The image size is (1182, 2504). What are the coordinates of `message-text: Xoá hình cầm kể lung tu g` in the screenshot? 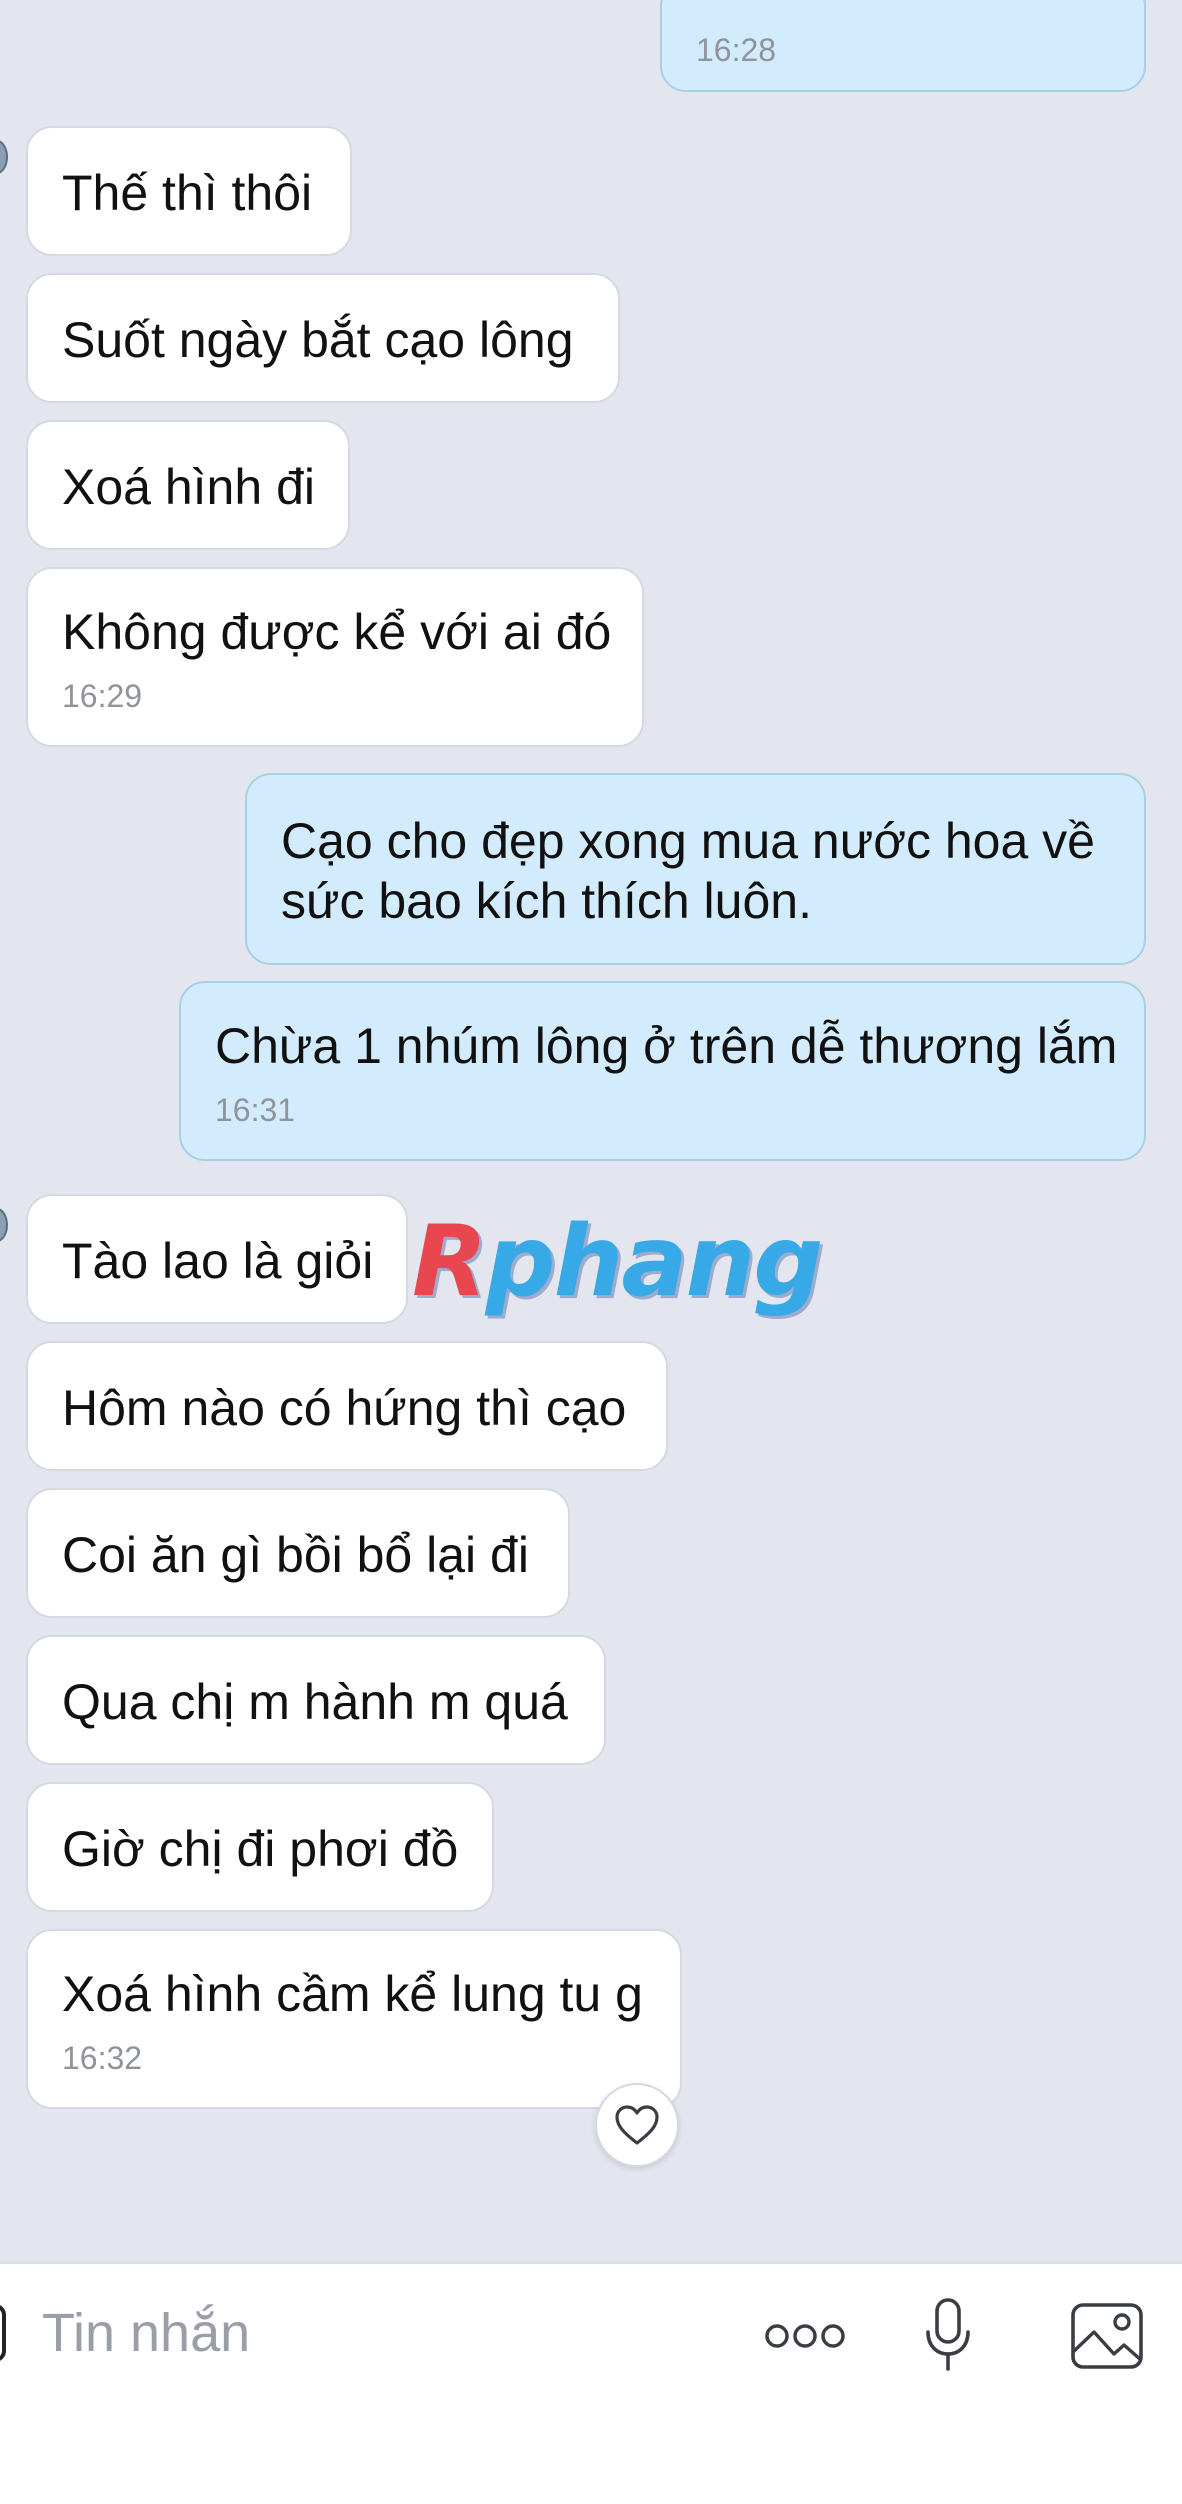 It's located at (352, 1994).